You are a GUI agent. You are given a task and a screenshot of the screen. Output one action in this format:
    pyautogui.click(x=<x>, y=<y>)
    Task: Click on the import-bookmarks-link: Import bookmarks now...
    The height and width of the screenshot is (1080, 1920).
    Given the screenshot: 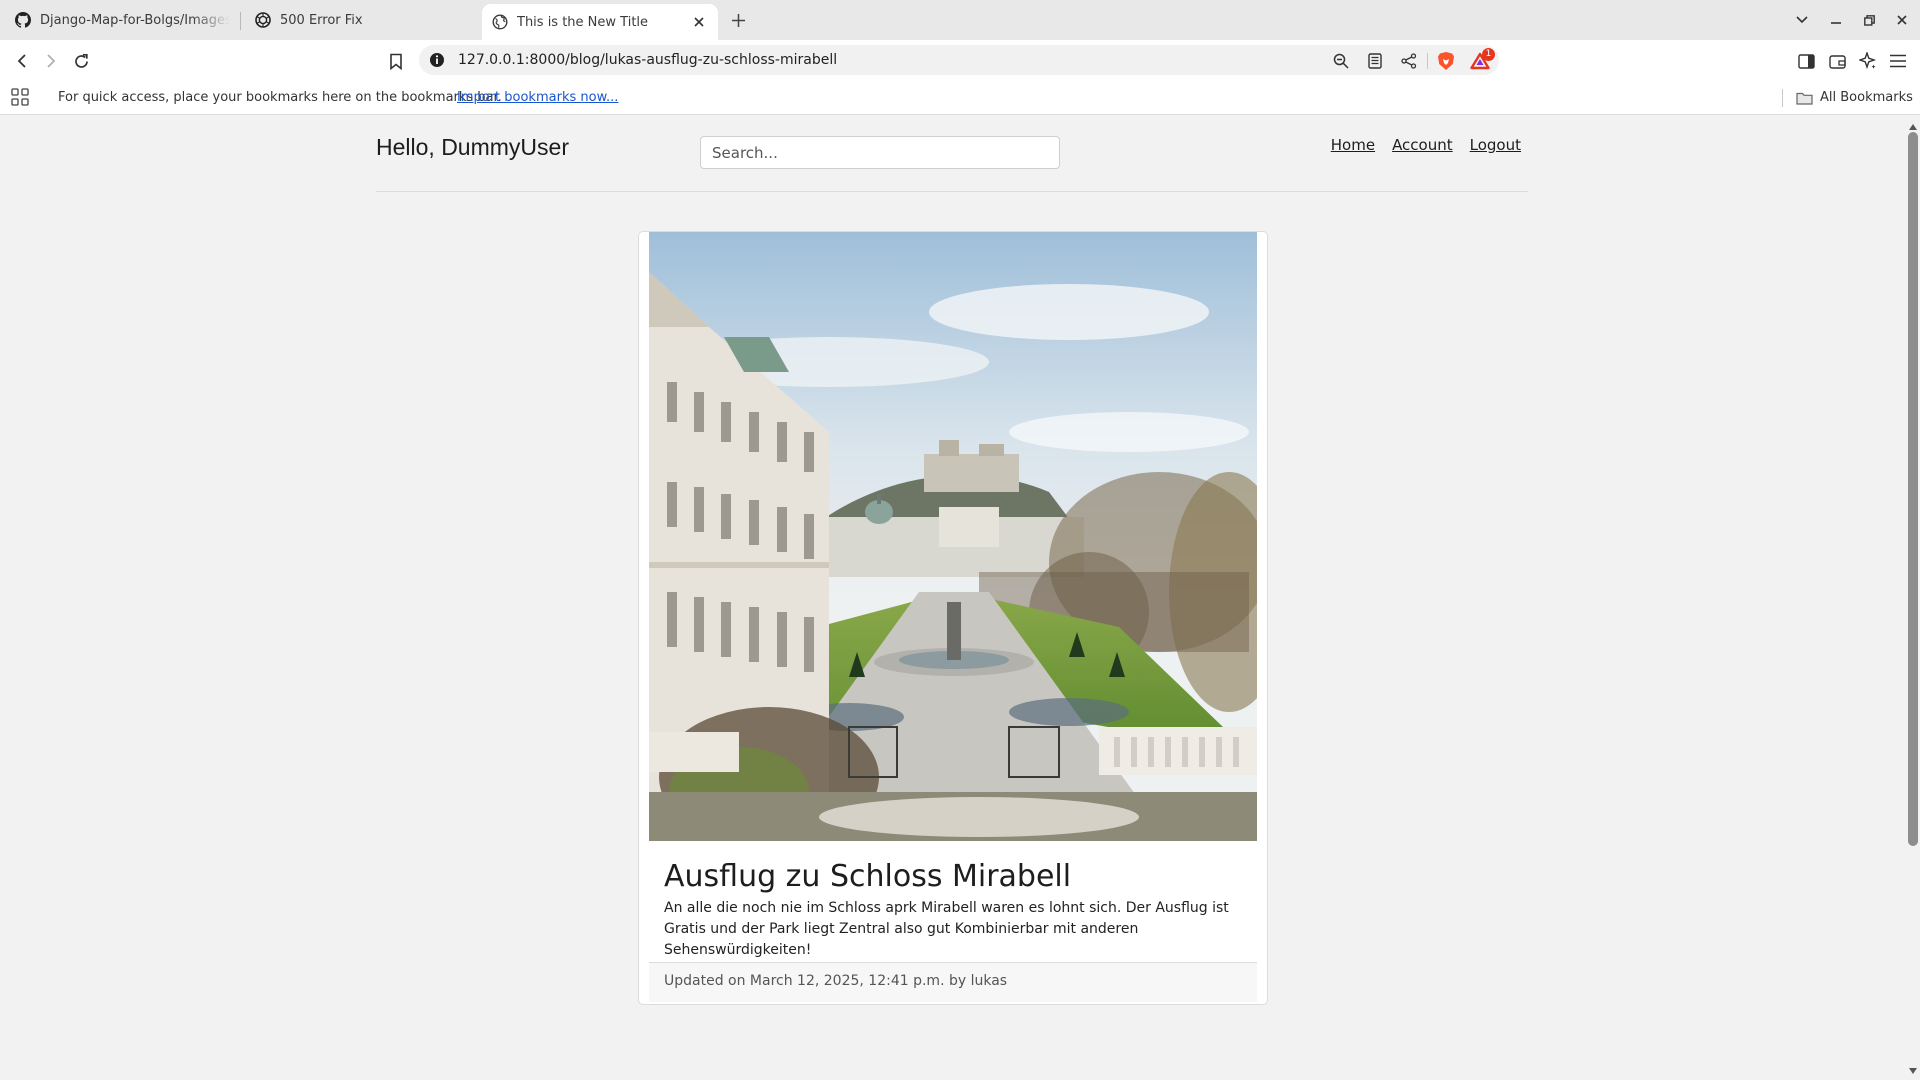 What is the action you would take?
    pyautogui.click(x=537, y=97)
    